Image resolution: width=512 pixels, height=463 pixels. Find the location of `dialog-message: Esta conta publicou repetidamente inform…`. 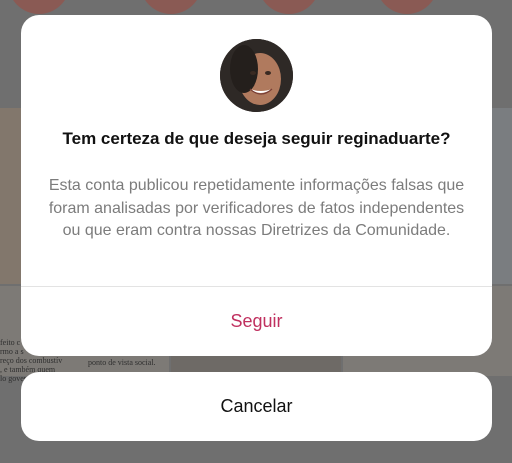

dialog-message: Esta conta publicou repetidamente inform… is located at coordinates (256, 208).